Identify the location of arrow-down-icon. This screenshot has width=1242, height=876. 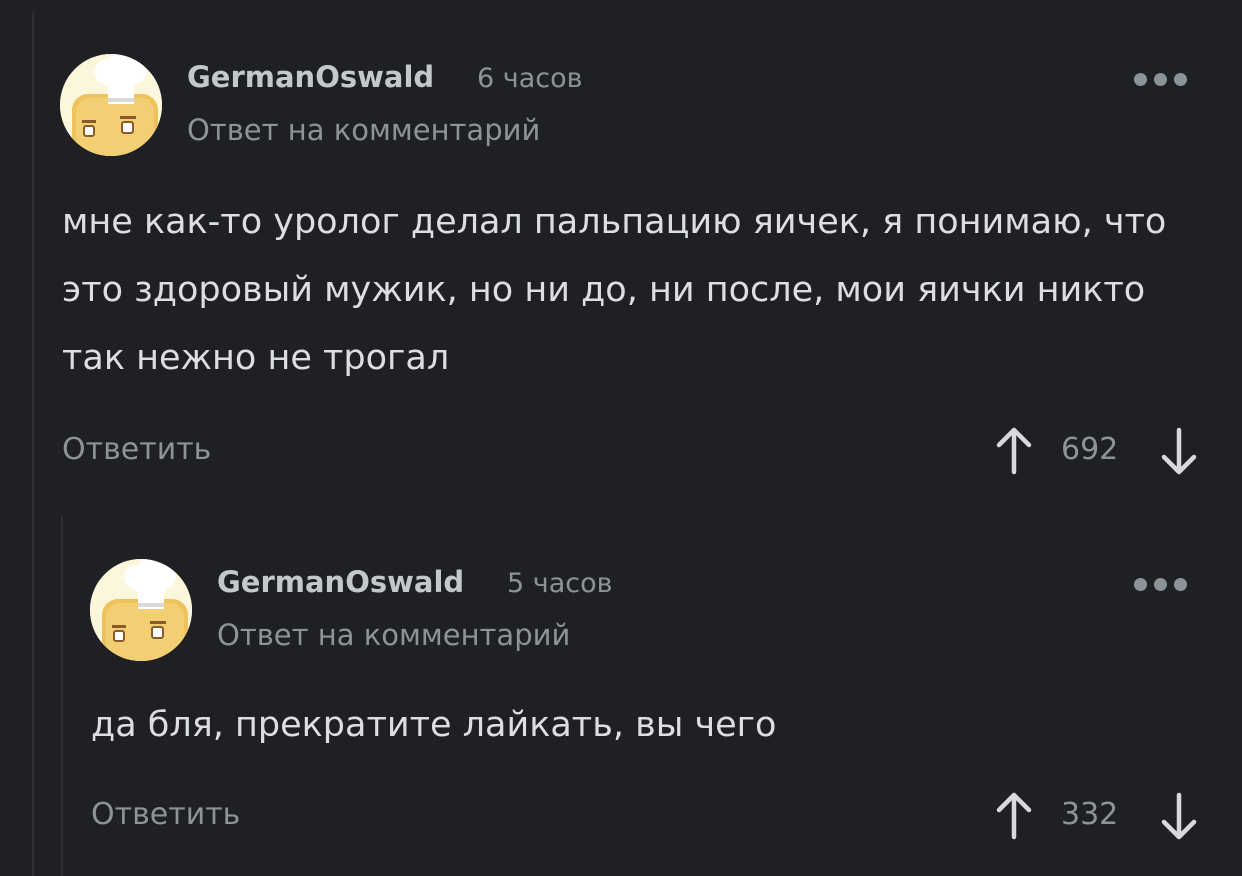
(1179, 816).